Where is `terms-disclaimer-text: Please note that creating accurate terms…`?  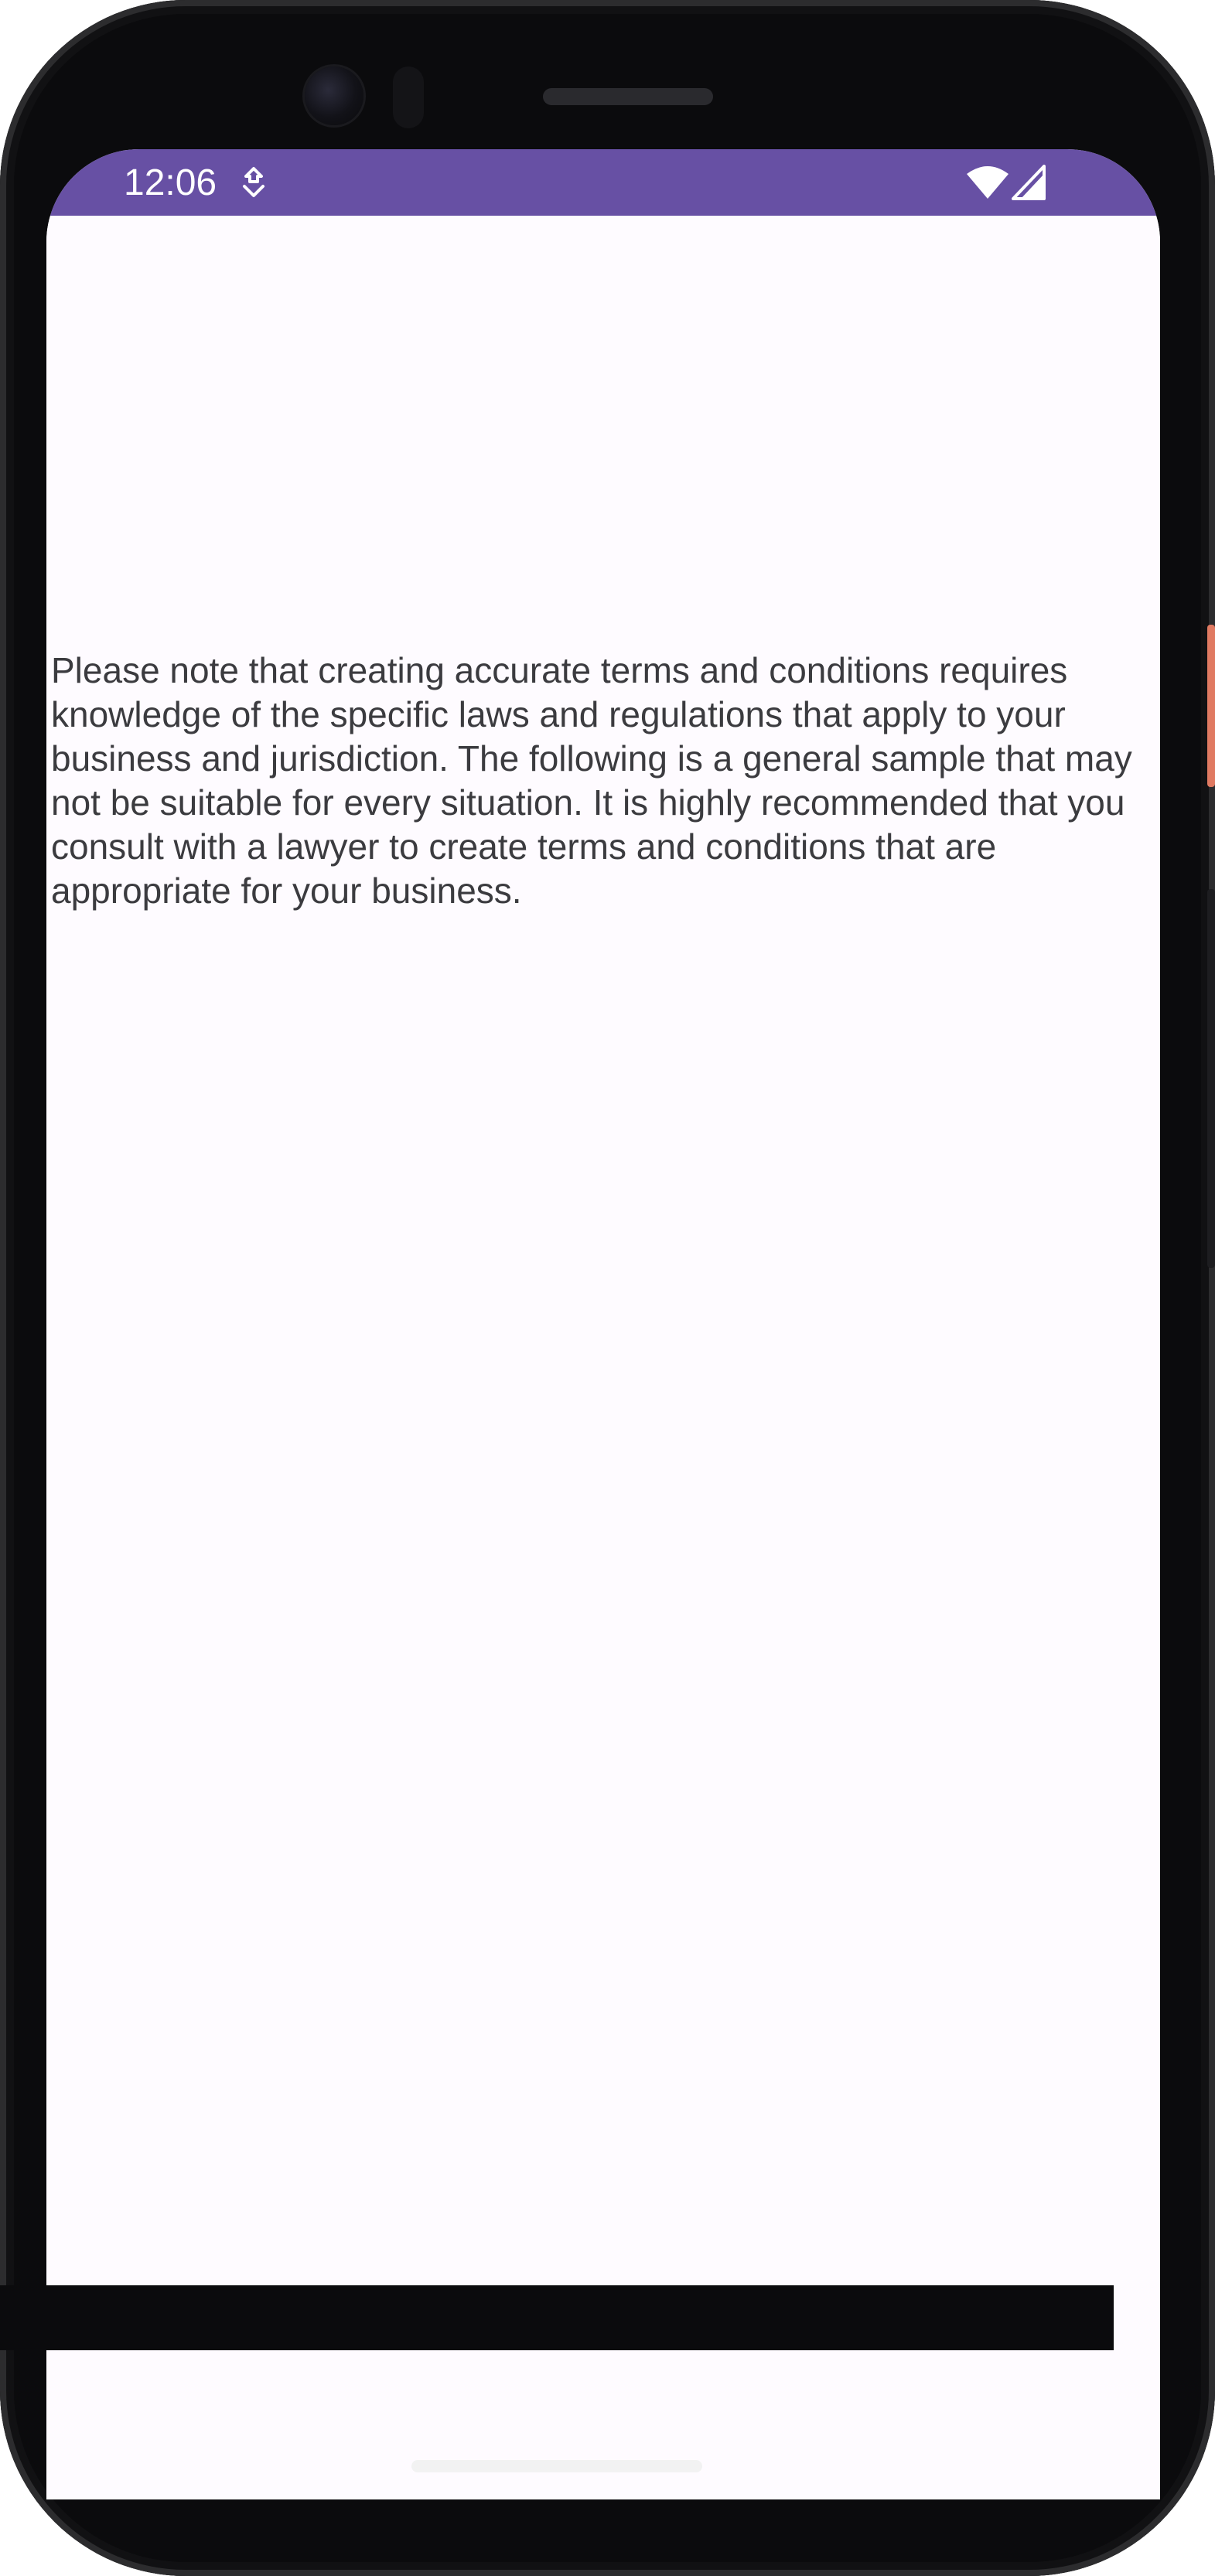 terms-disclaimer-text: Please note that creating accurate terms… is located at coordinates (591, 780).